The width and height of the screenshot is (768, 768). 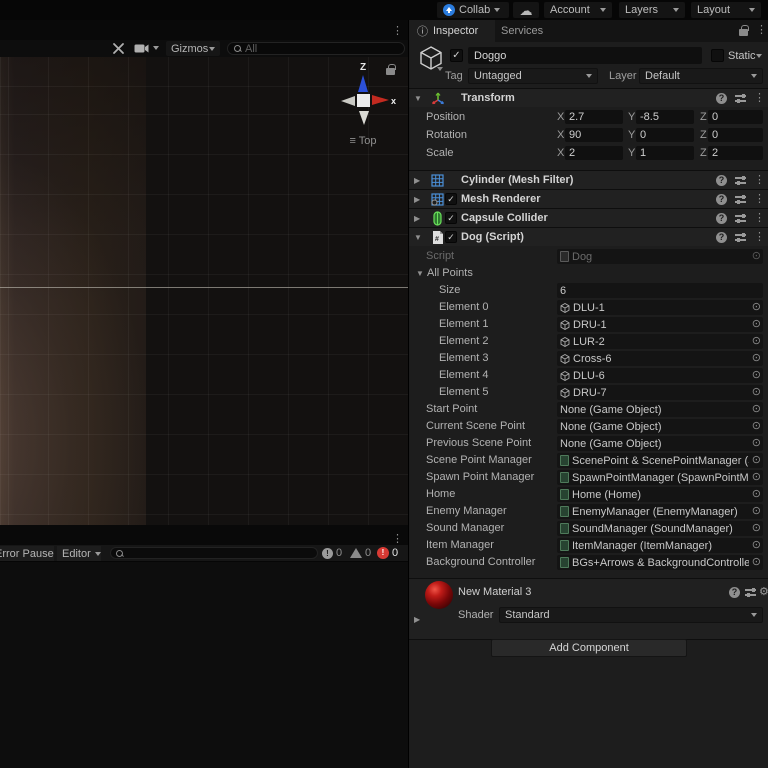 What do you see at coordinates (316, 48) in the screenshot?
I see `scene-search-input: All` at bounding box center [316, 48].